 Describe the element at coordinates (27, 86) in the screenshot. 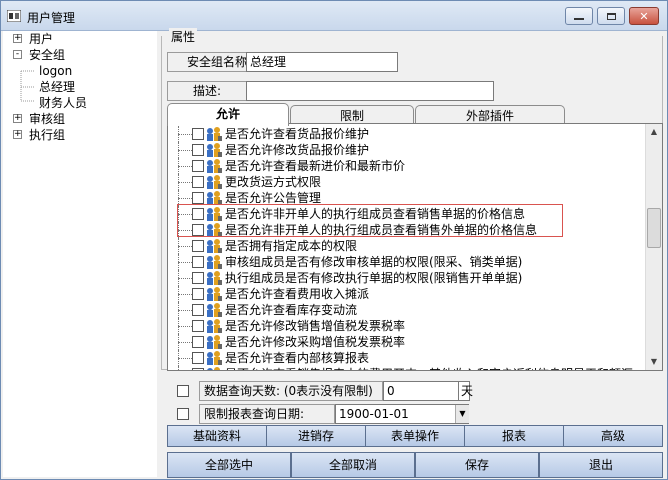

I see `tree-lines` at that location.